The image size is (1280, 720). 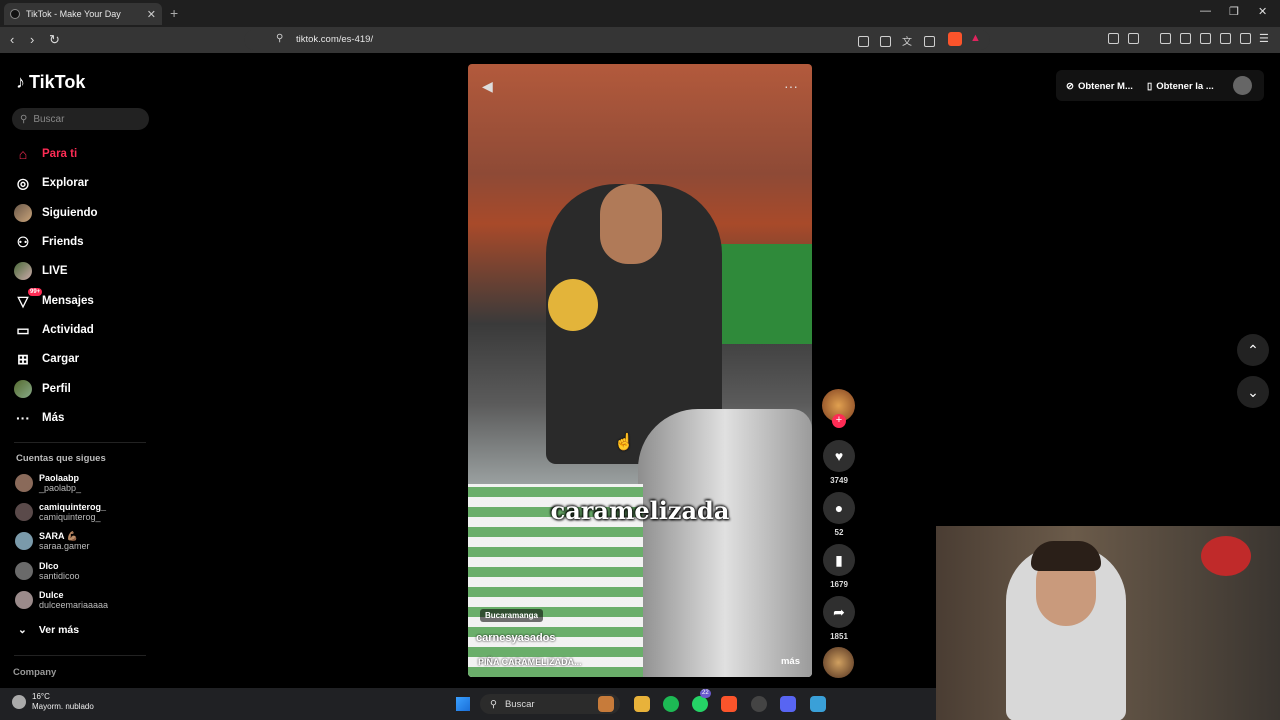 I want to click on comment-count: 52, so click(x=839, y=532).